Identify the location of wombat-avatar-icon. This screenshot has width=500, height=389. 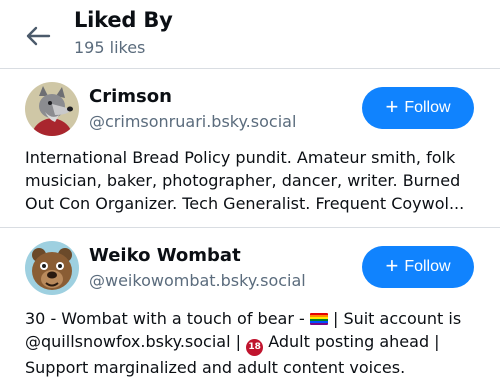
(52, 268).